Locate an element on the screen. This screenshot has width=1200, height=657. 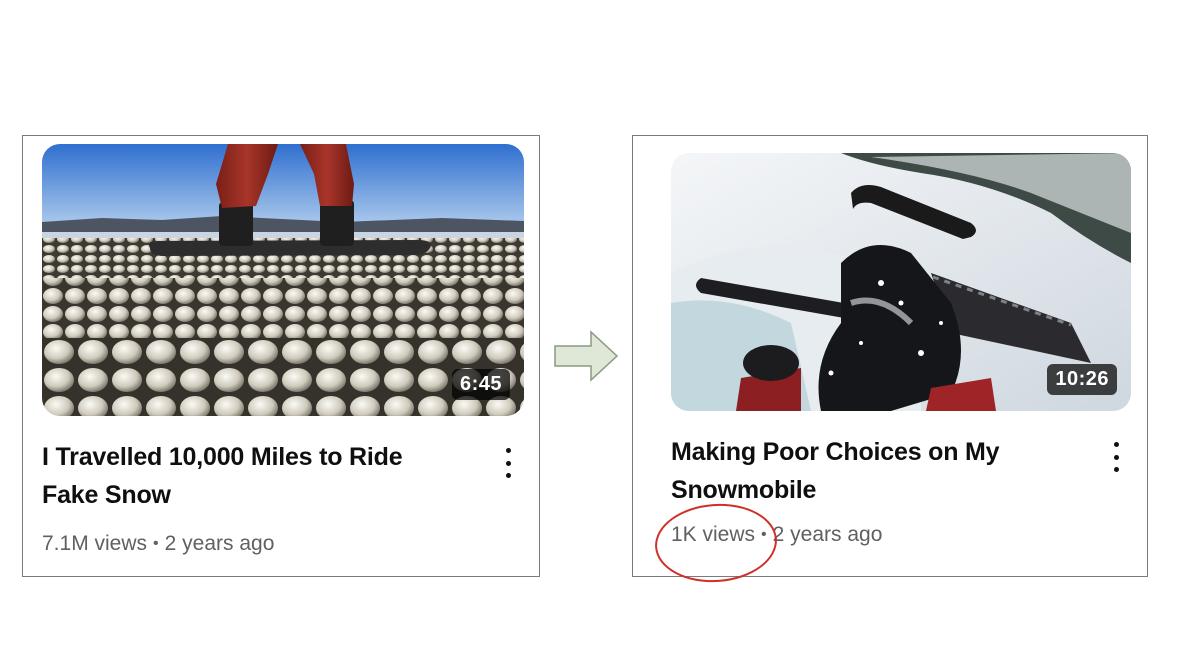
video-title: Making Poor Choices on My Snowmobile is located at coordinates (836, 471).